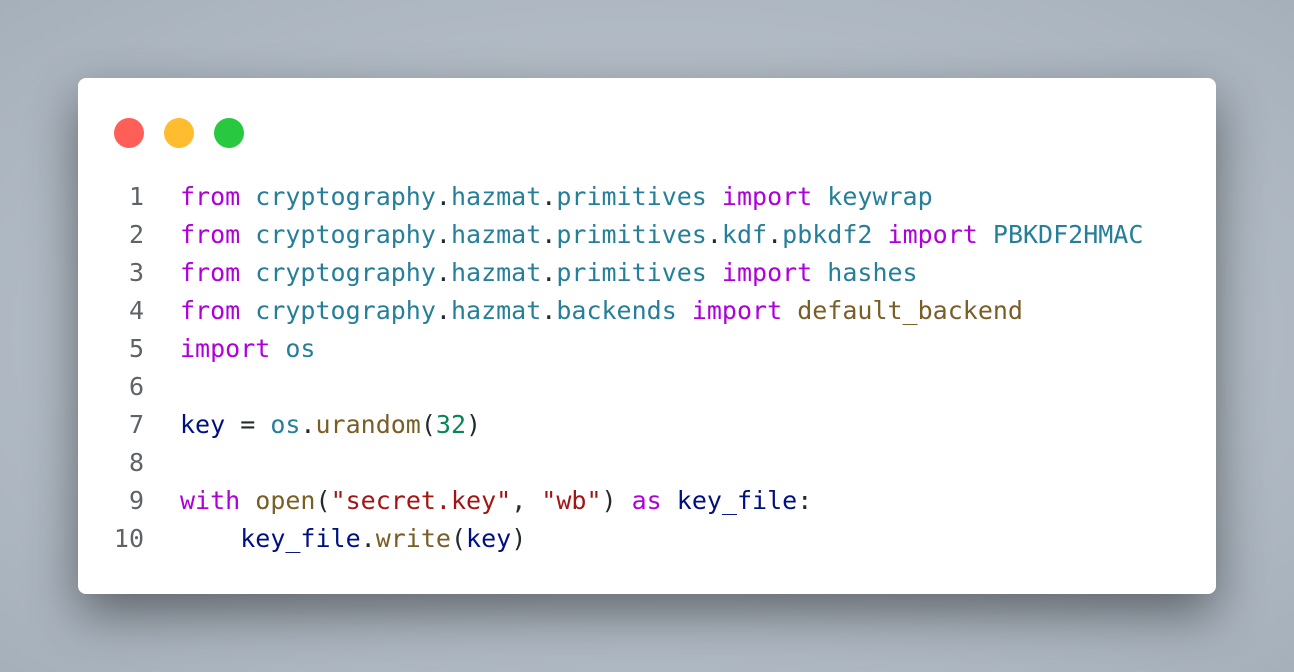  I want to click on code-token: key_file, so click(300, 538).